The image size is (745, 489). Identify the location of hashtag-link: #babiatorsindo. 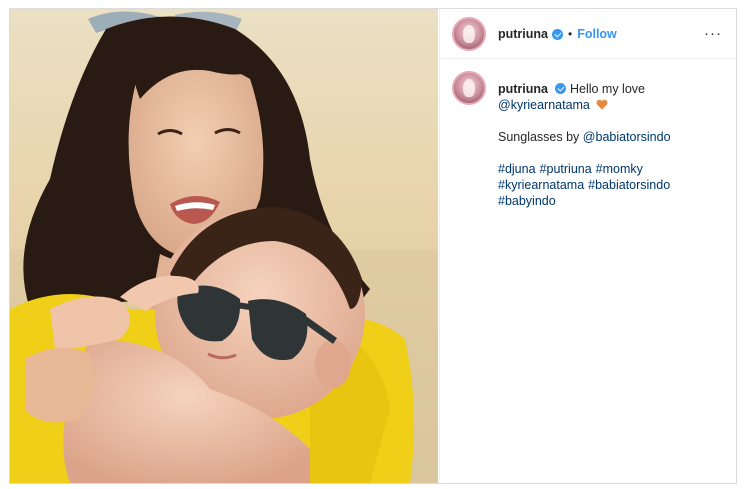
(629, 185).